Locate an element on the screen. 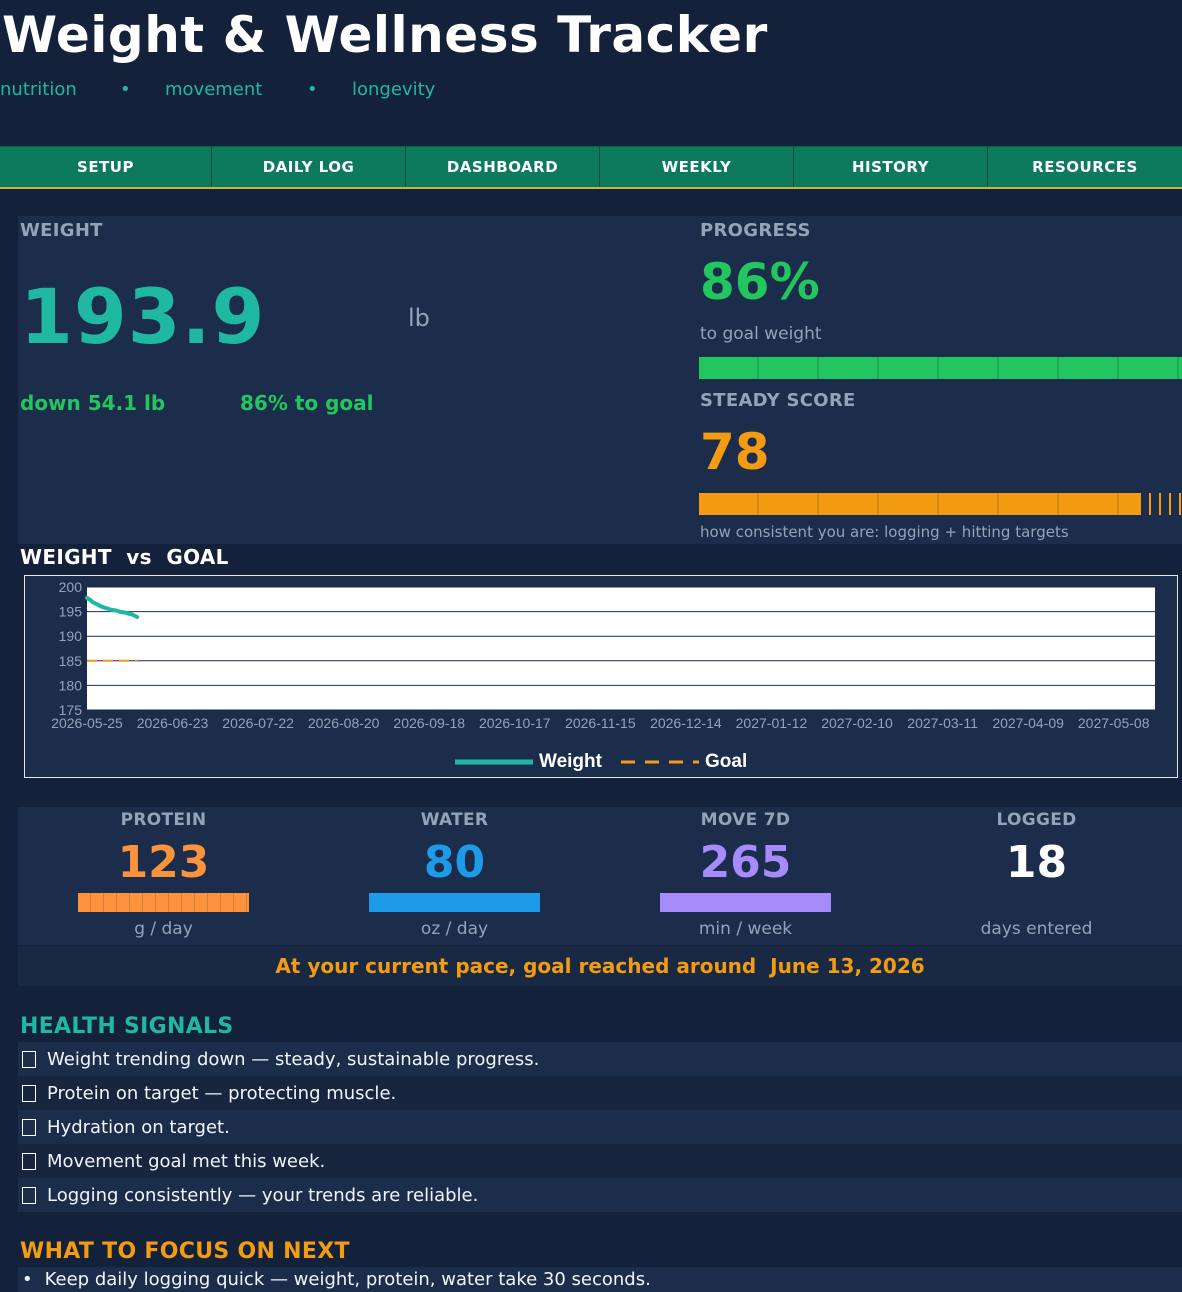 The height and width of the screenshot is (1292, 1182). signal-item: Hydration on target. is located at coordinates (600, 1127).